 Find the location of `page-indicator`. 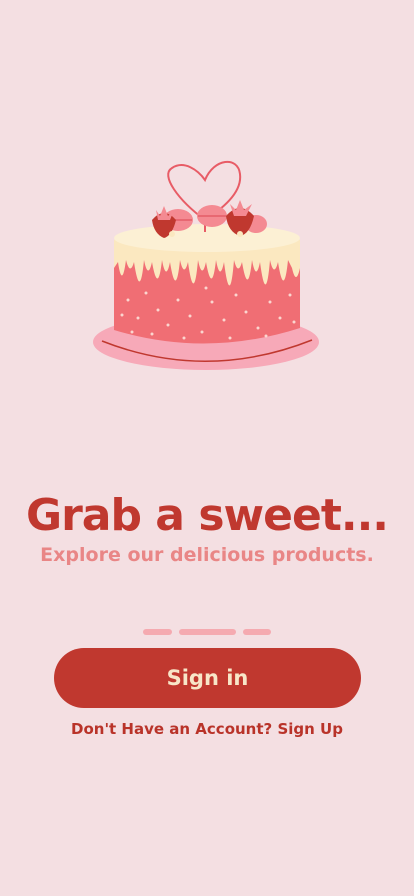

page-indicator is located at coordinates (207, 632).